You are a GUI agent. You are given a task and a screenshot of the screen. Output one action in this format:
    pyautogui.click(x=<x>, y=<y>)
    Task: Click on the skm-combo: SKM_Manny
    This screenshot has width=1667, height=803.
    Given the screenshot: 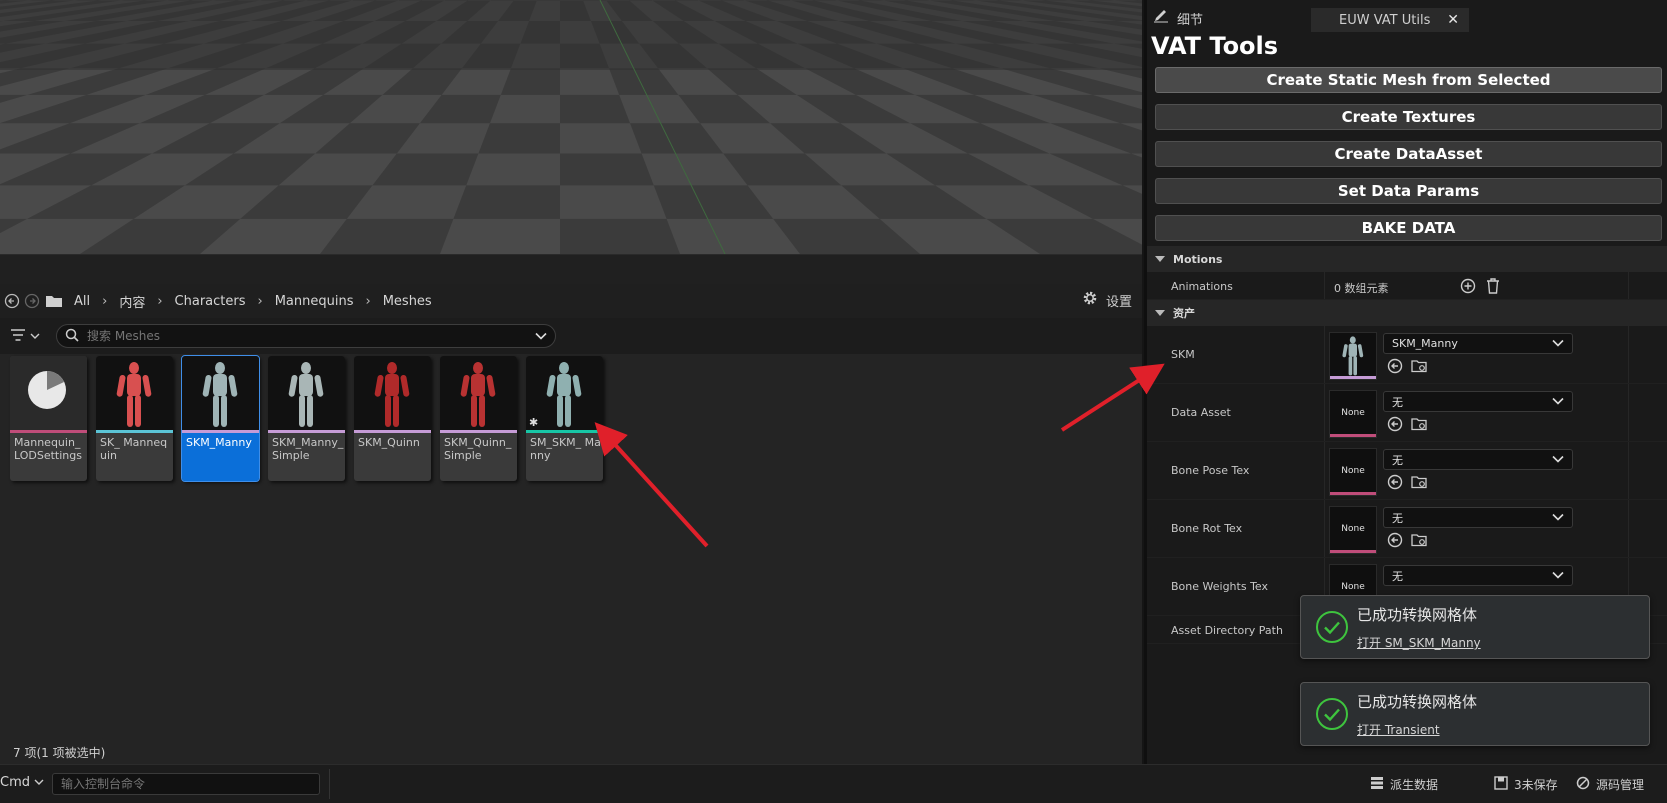 What is the action you would take?
    pyautogui.click(x=1478, y=343)
    